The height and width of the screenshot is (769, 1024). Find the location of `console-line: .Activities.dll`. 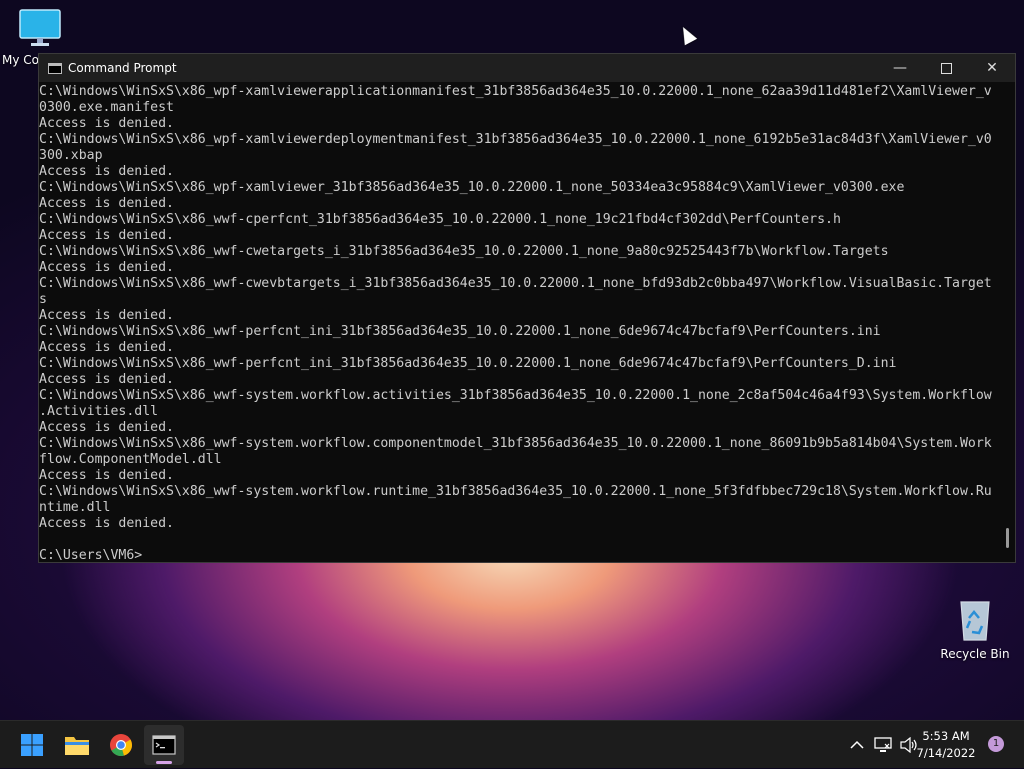

console-line: .Activities.dll is located at coordinates (99, 411).